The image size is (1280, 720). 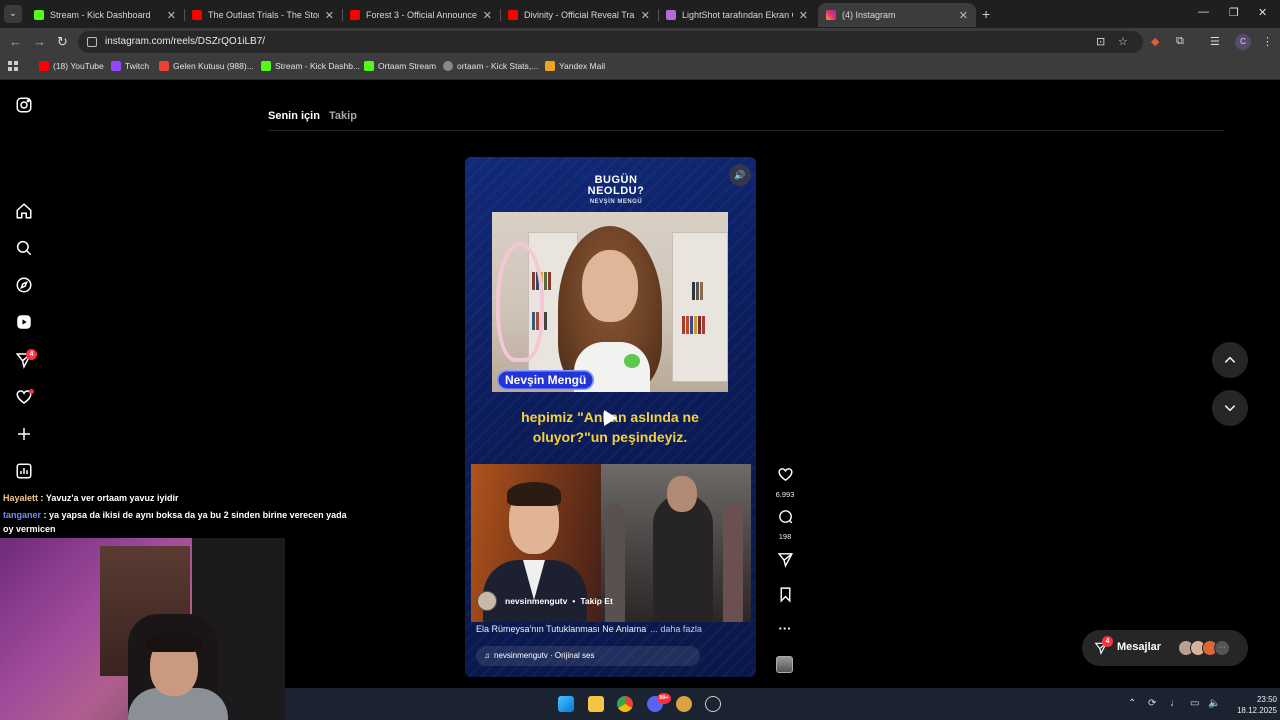 I want to click on obs-icon, so click(x=713, y=704).